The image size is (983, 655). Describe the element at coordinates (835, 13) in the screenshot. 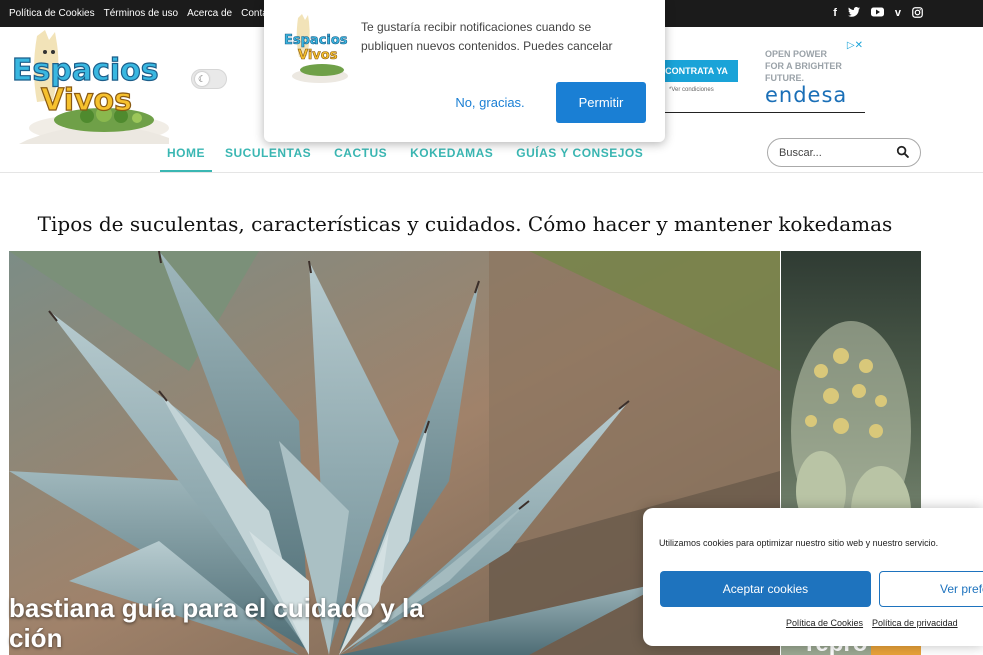

I see `facebook-icon: f` at that location.